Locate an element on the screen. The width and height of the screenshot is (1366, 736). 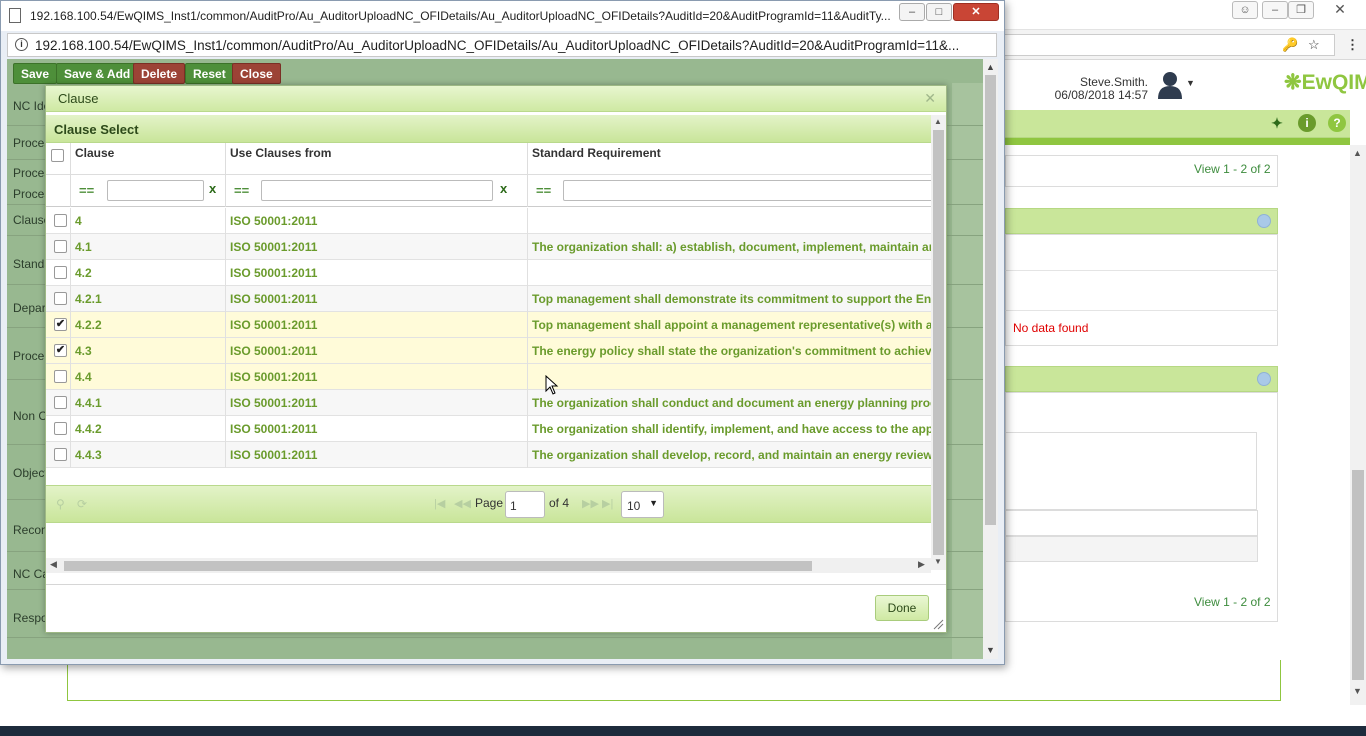
scroll-left-icon: ◀ is located at coordinates (53, 564).